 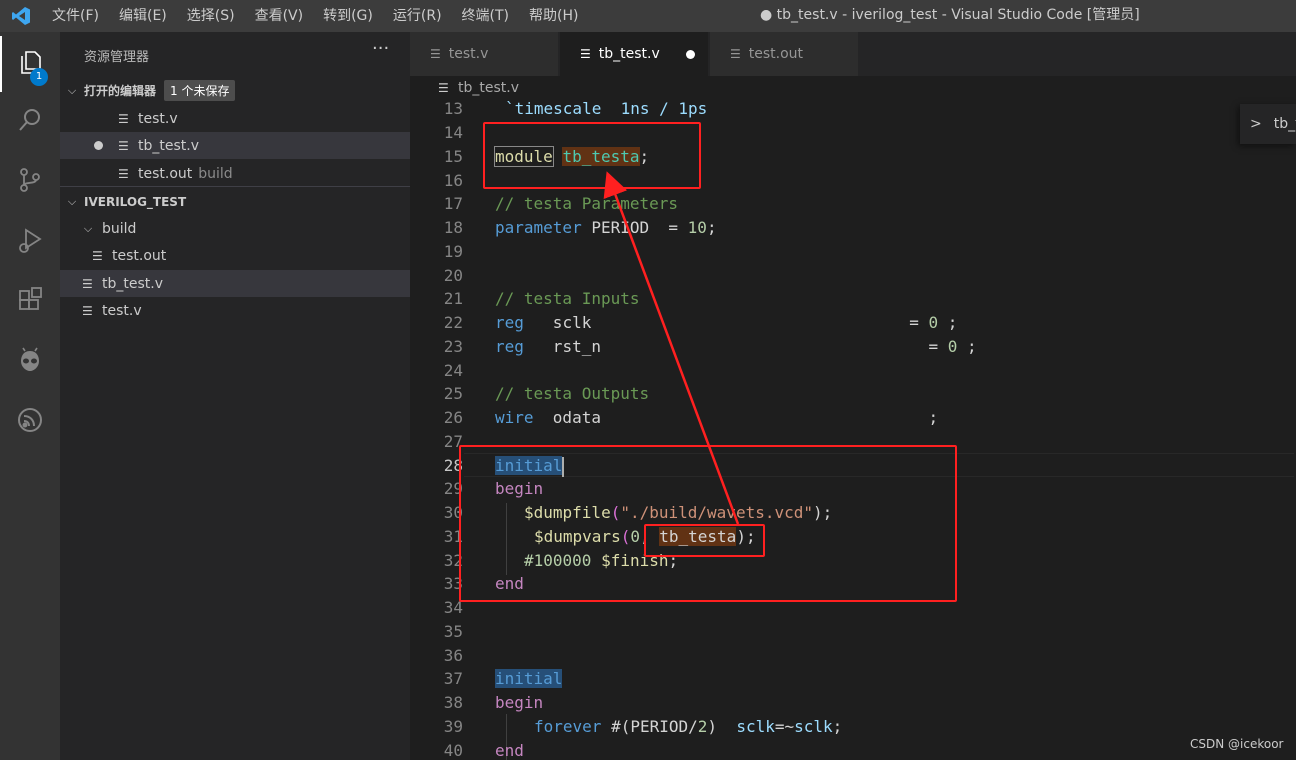 I want to click on code-line: // testa Parameters, so click(x=587, y=203).